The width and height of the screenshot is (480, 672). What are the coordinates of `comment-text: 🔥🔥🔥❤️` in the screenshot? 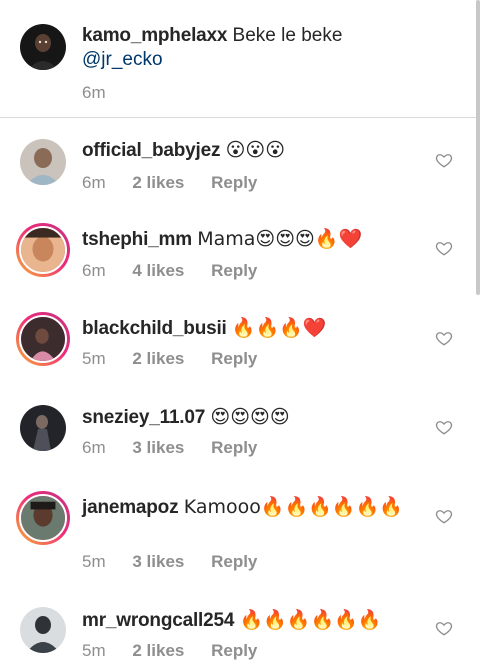 It's located at (279, 328).